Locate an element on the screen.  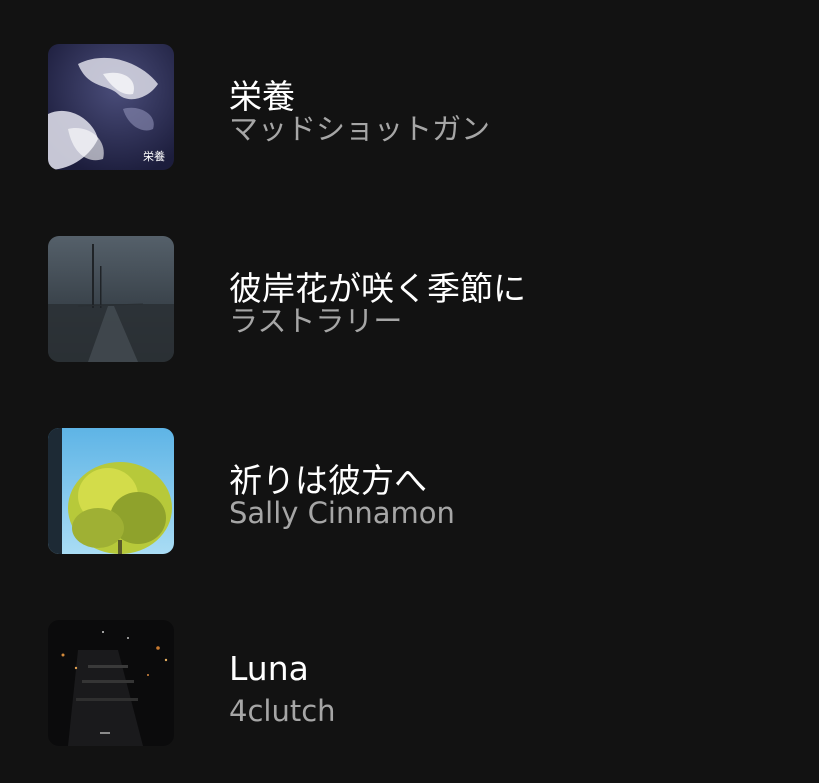
track-info: 祈りは彼方へ Sally Cinnamon is located at coordinates (342, 496).